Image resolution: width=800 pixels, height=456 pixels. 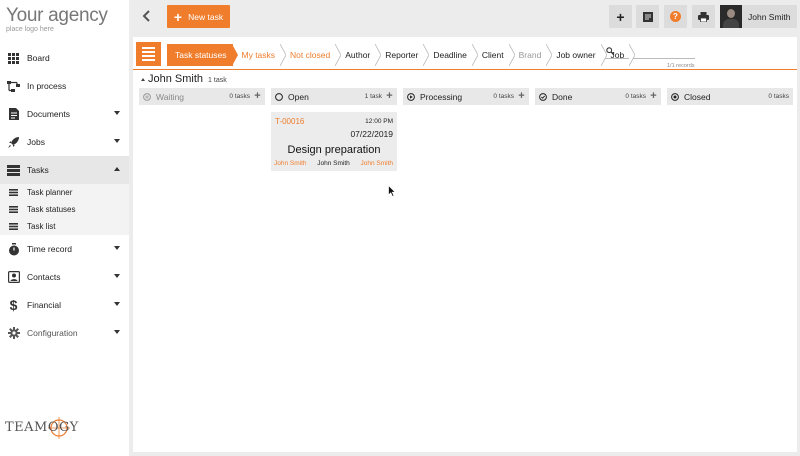 I want to click on sidebar-item-in-process: In process, so click(x=64, y=86).